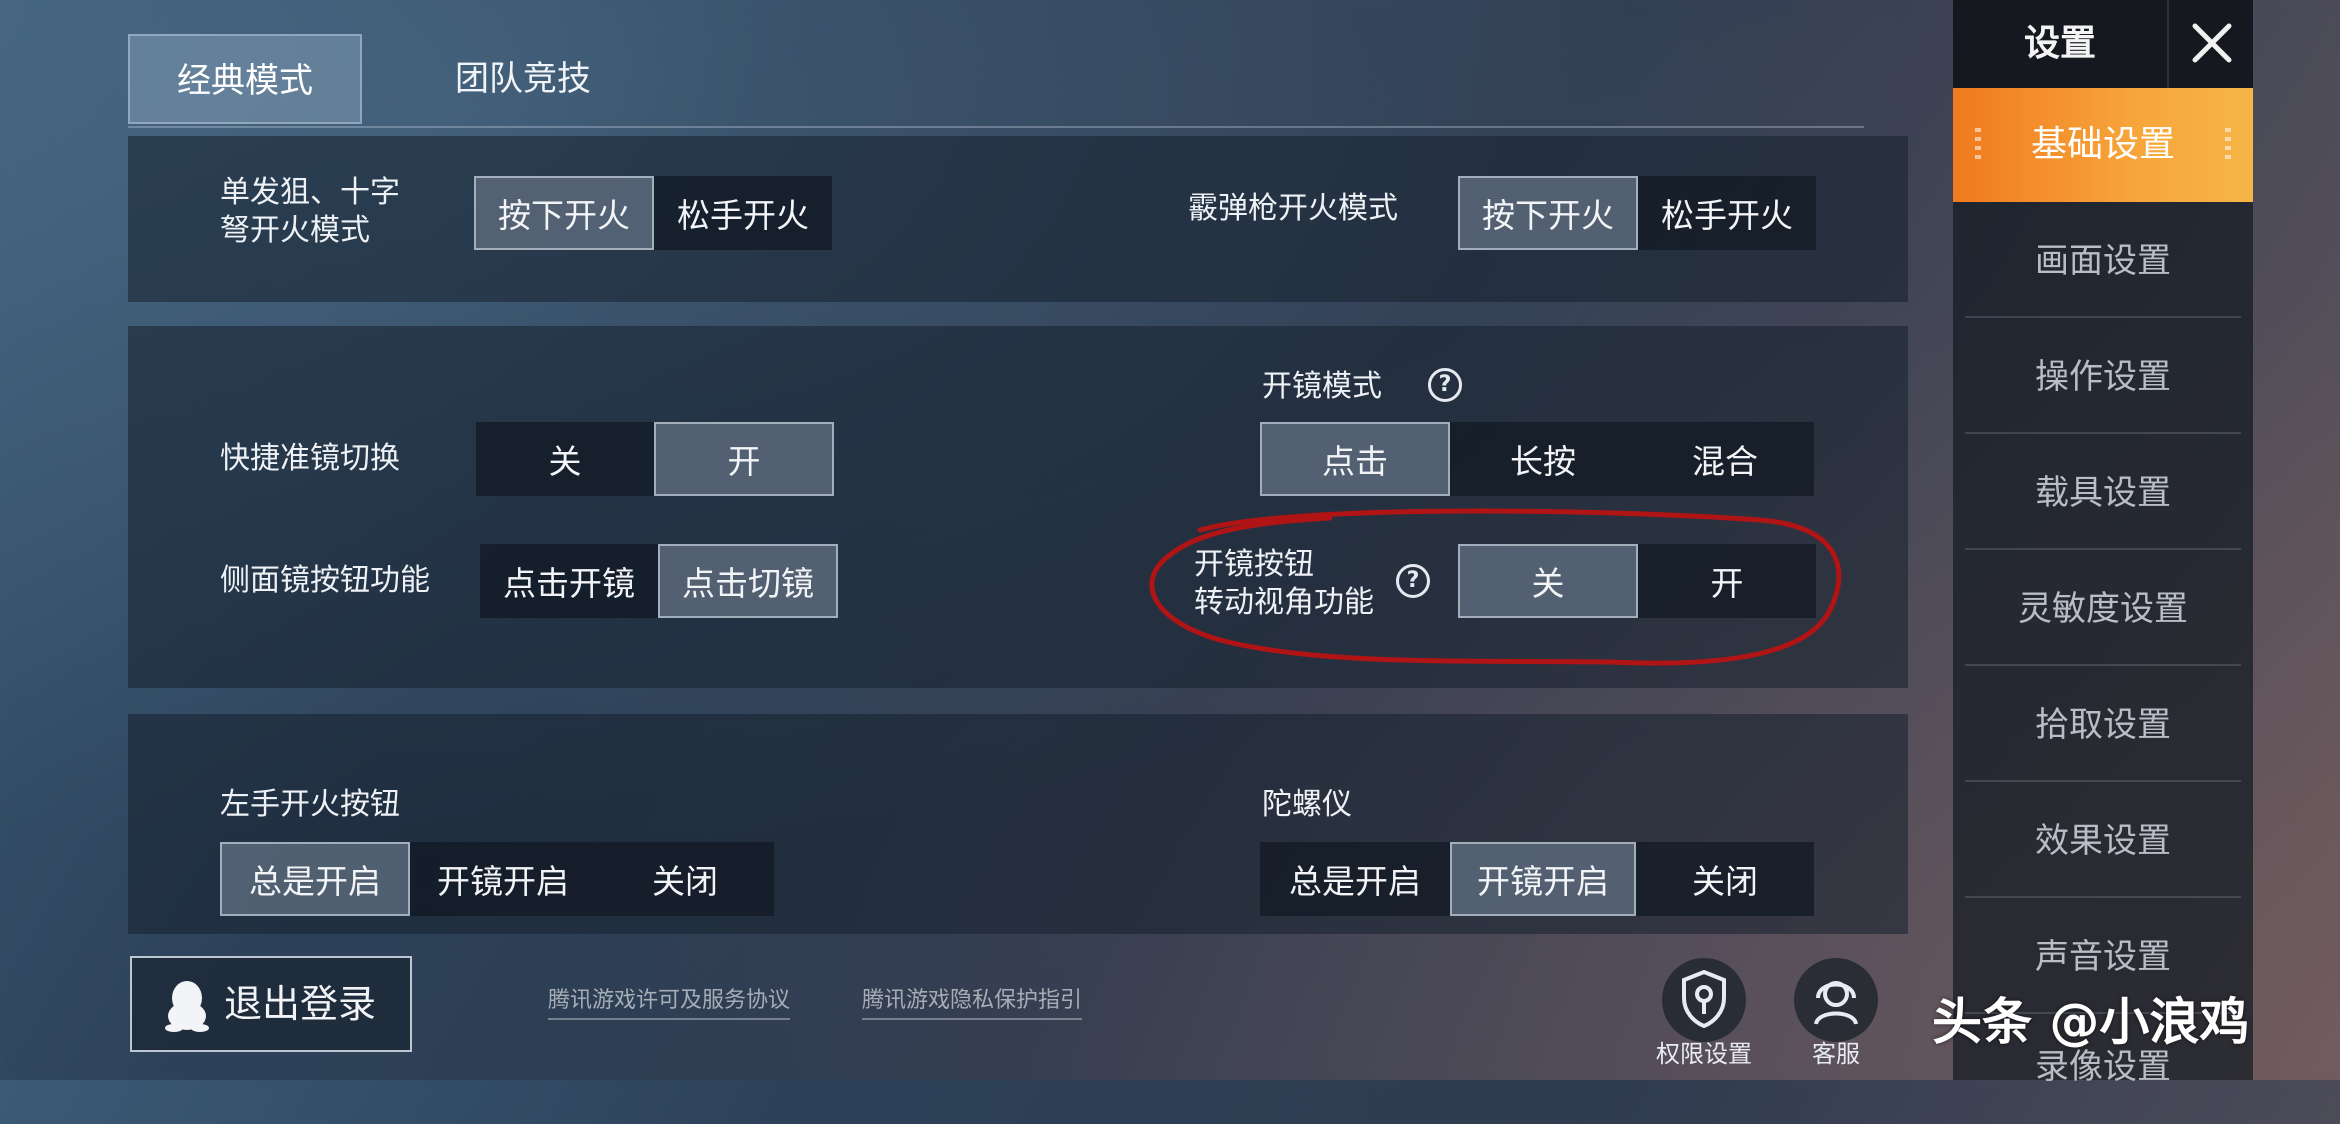  Describe the element at coordinates (996, 81) in the screenshot. I see `mode-tabs: 经典模式 团队竞技` at that location.